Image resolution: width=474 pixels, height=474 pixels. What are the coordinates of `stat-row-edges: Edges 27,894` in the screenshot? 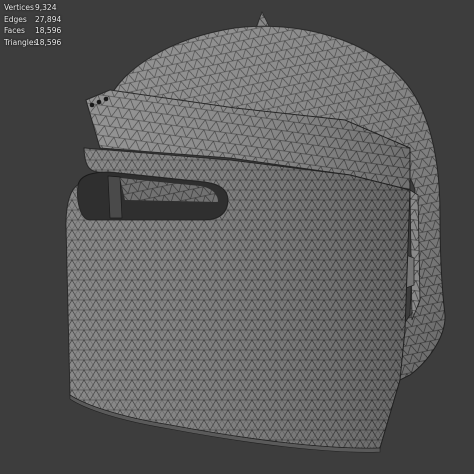 It's located at (32, 20).